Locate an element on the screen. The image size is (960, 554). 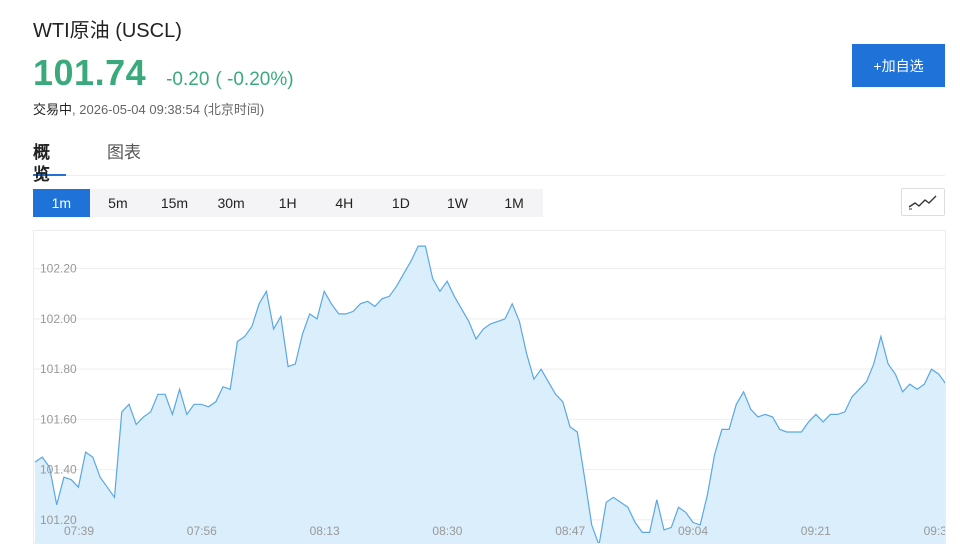
tab-chart: 图表 is located at coordinates (124, 159).